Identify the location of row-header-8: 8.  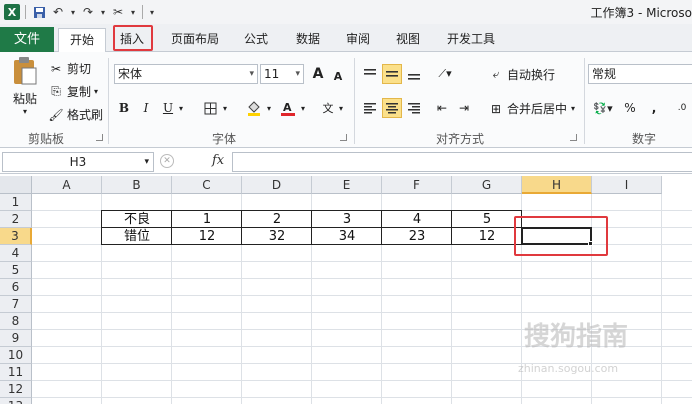
(16, 321).